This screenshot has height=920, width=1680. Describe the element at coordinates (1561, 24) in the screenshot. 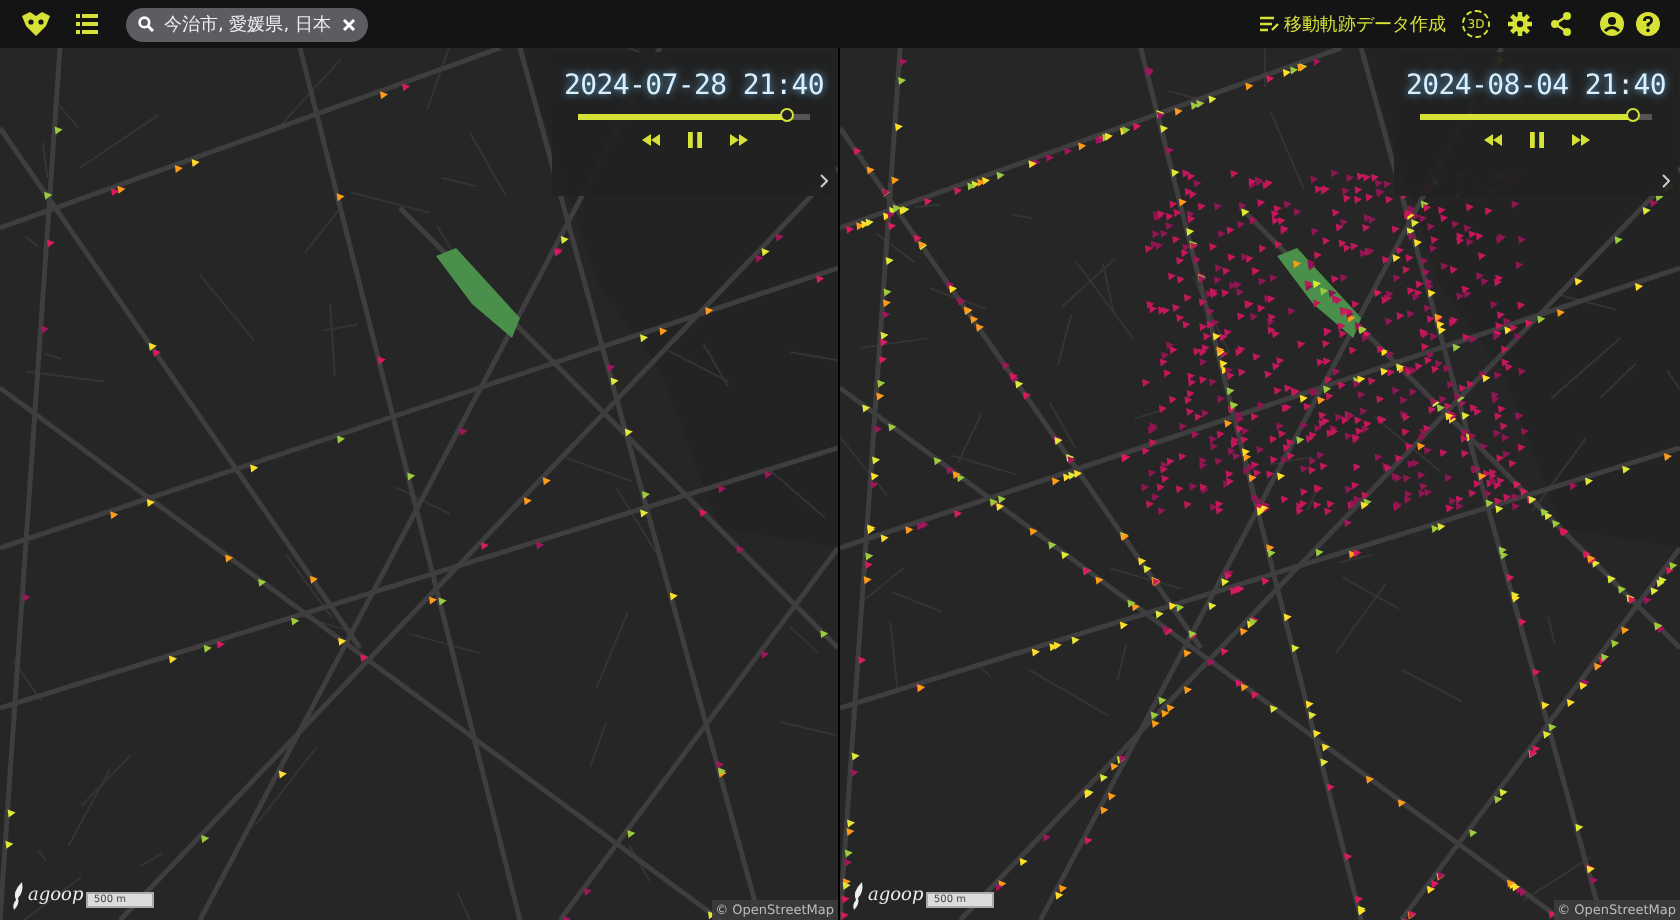

I see `share-icon` at that location.